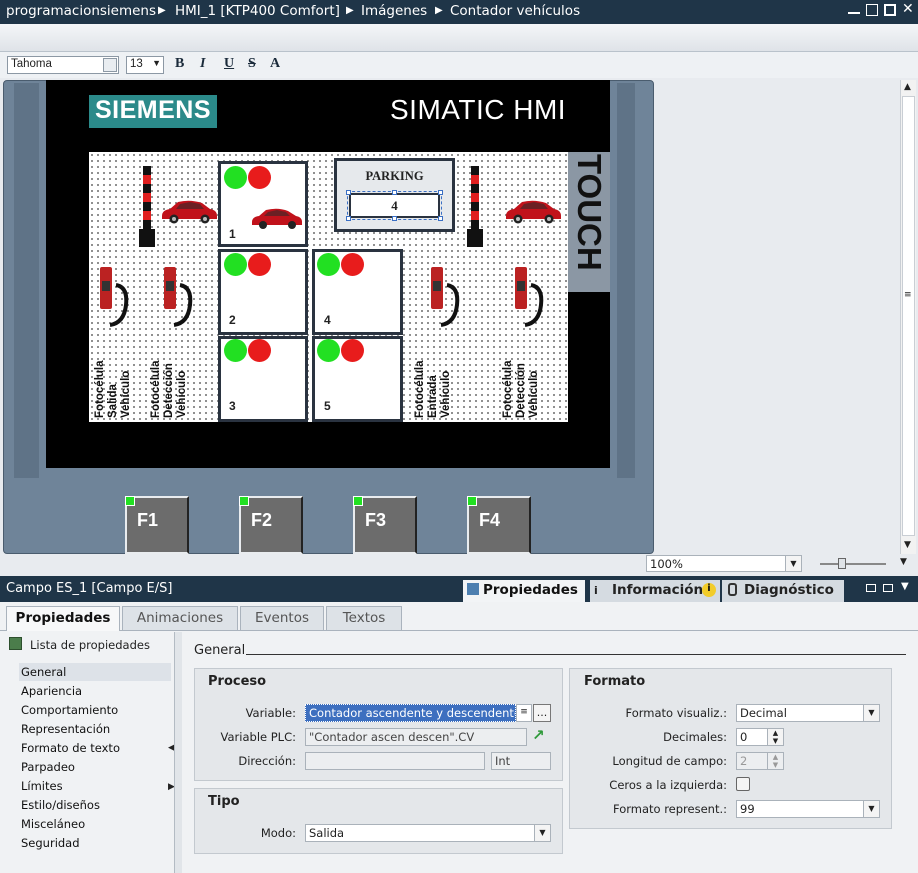  Describe the element at coordinates (179, 65) in the screenshot. I see `bold-button: B` at that location.